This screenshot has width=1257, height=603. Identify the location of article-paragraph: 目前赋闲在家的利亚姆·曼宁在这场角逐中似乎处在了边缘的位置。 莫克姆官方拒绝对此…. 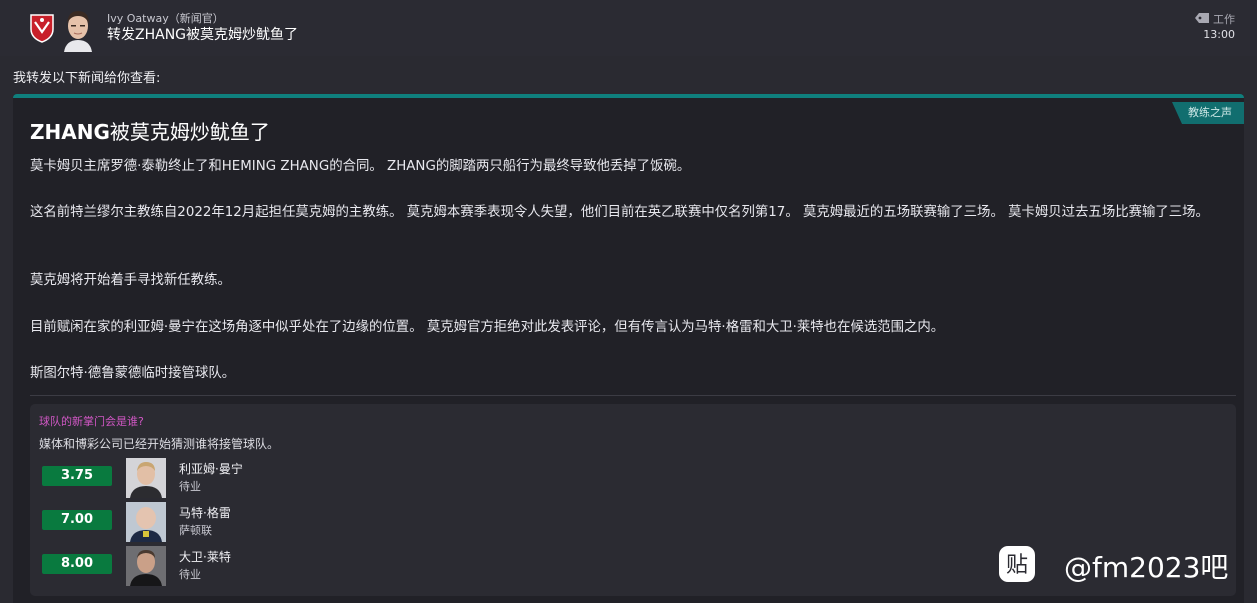
(487, 327).